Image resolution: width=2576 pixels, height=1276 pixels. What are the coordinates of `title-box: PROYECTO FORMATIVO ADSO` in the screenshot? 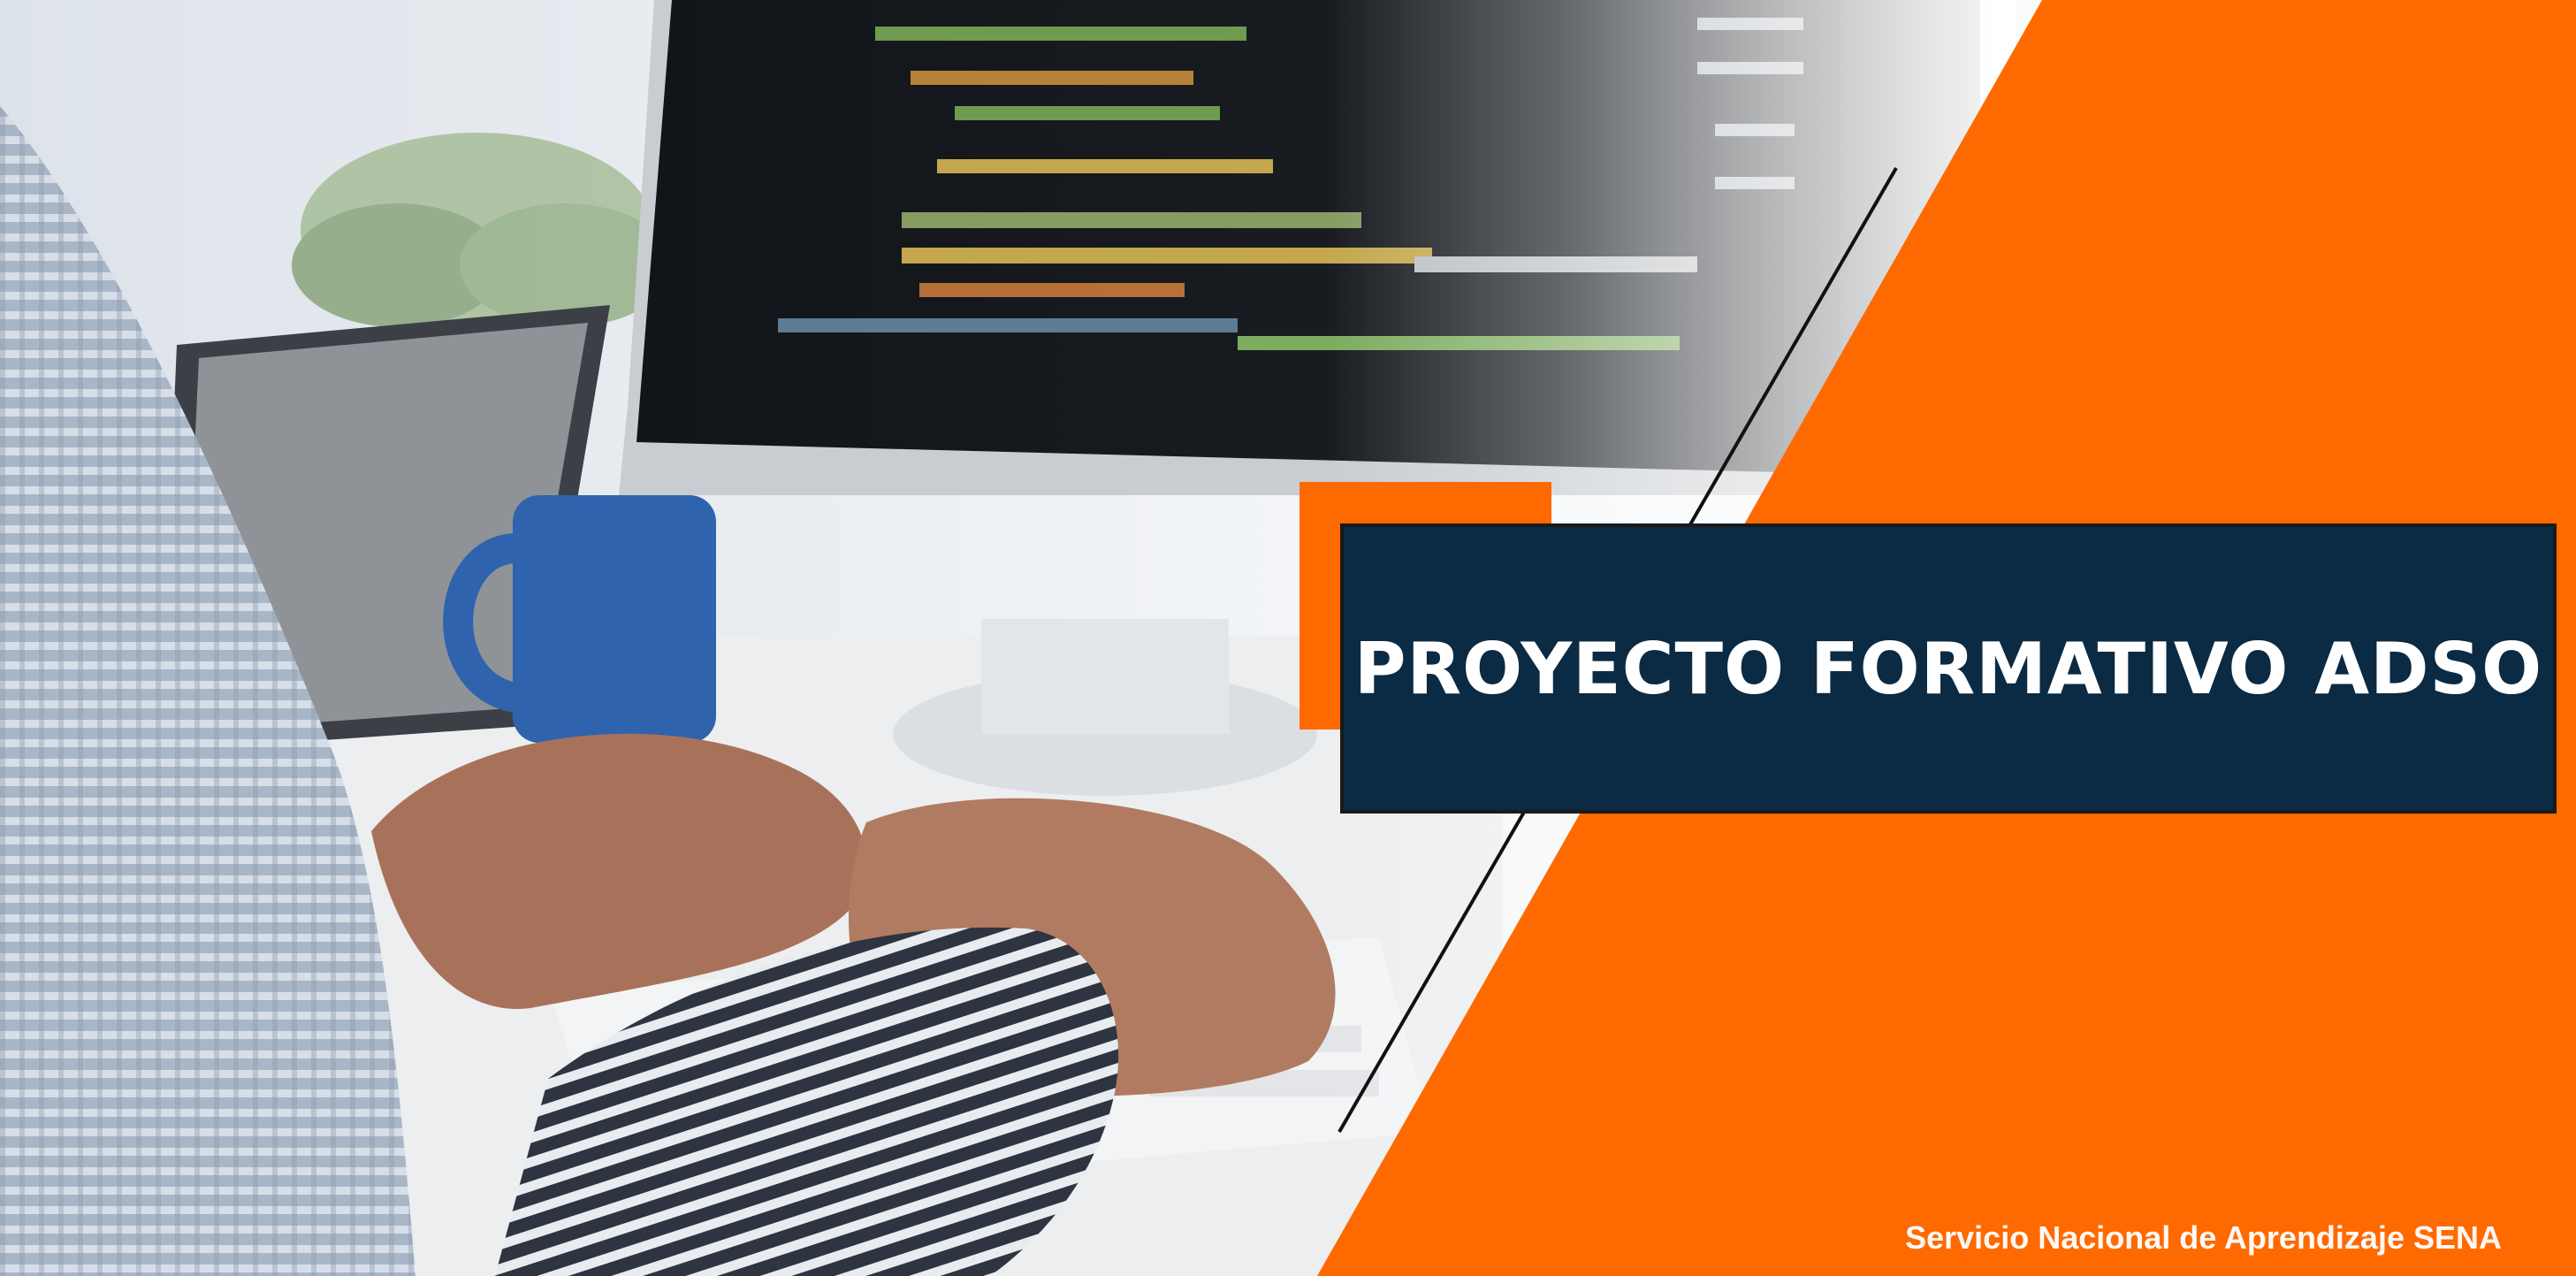 It's located at (1948, 668).